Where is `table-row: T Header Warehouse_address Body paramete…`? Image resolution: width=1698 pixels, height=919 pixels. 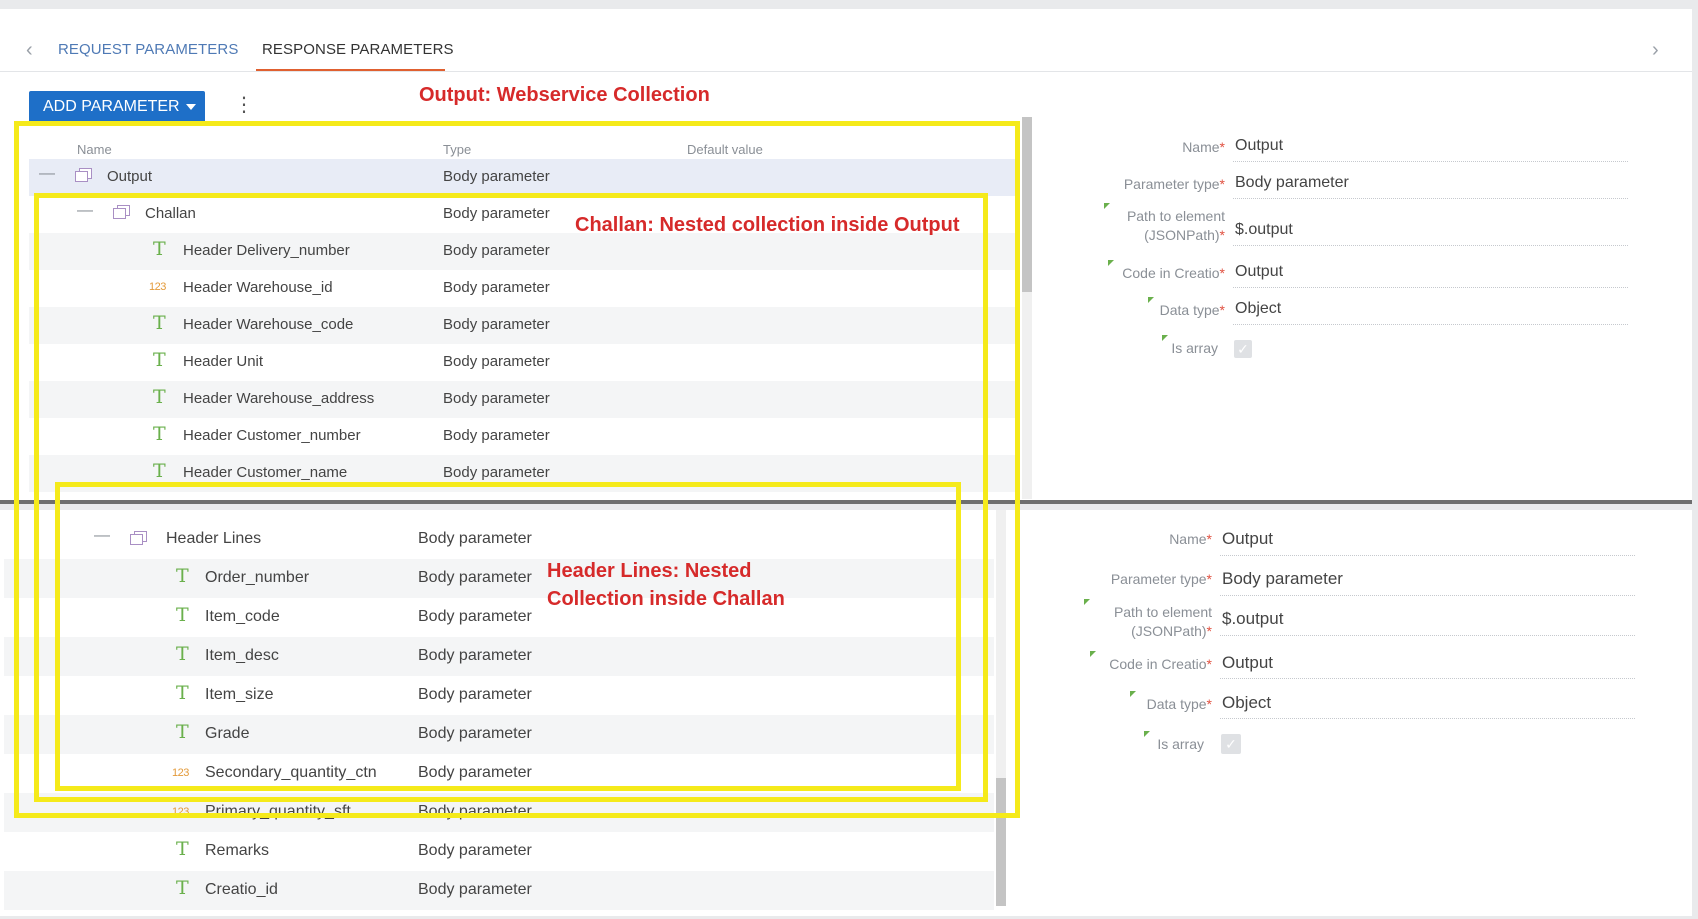 table-row: T Header Warehouse_address Body paramete… is located at coordinates (522, 399).